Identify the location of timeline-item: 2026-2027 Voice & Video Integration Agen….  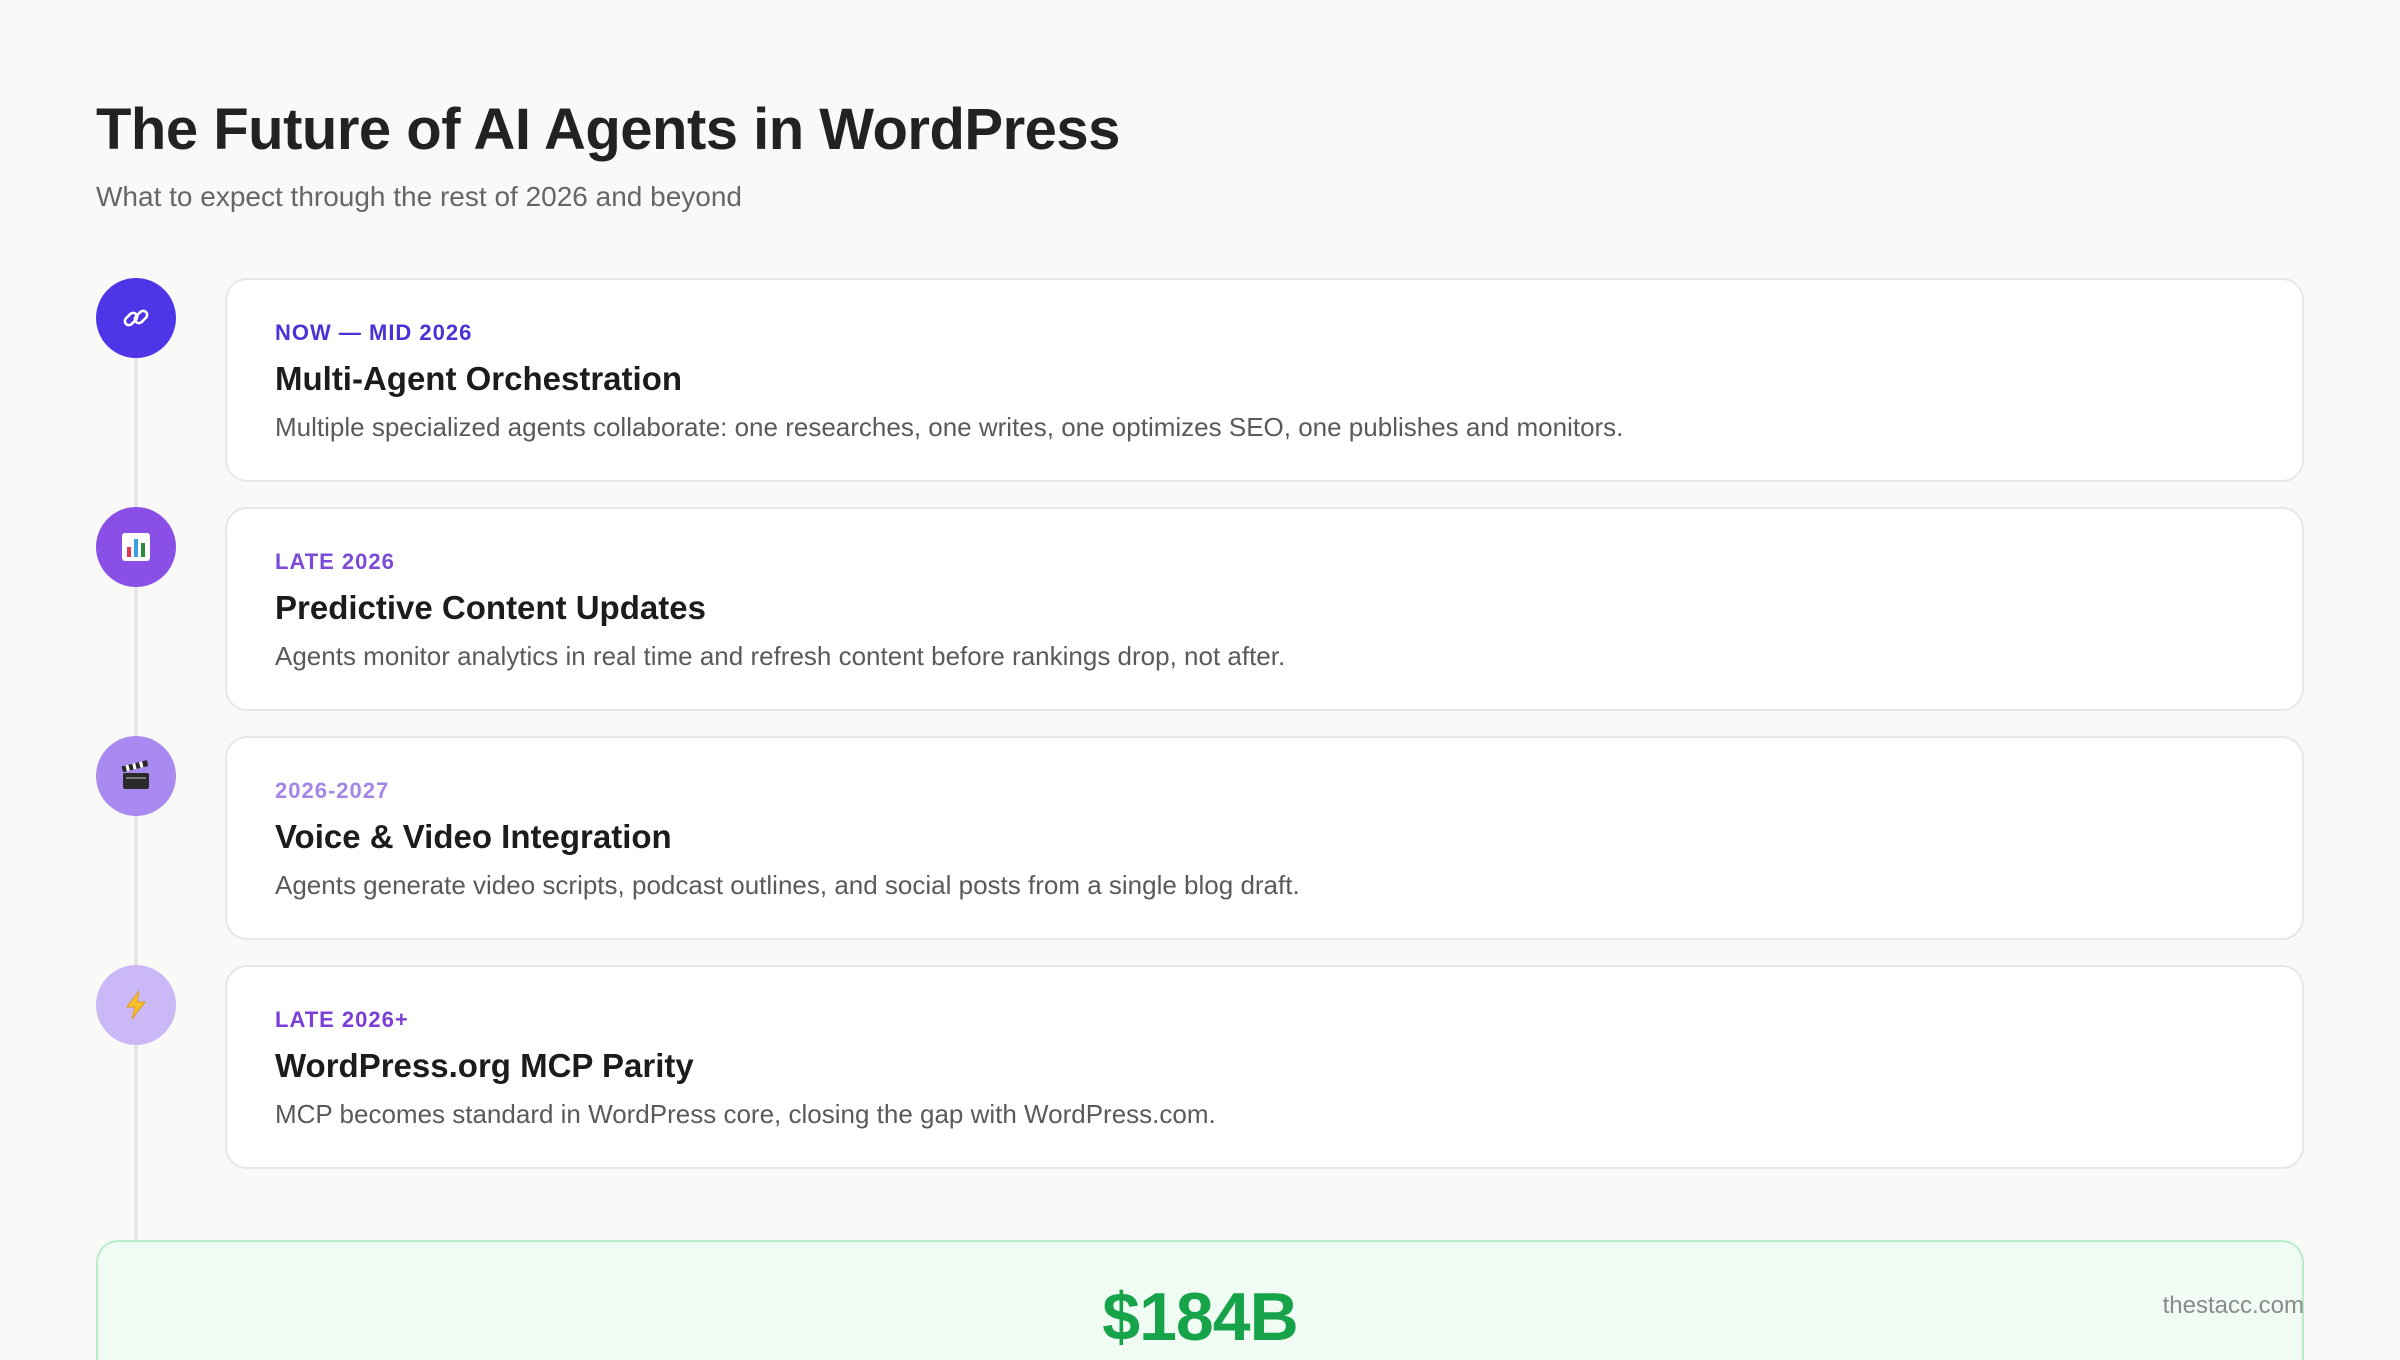
(1200, 838).